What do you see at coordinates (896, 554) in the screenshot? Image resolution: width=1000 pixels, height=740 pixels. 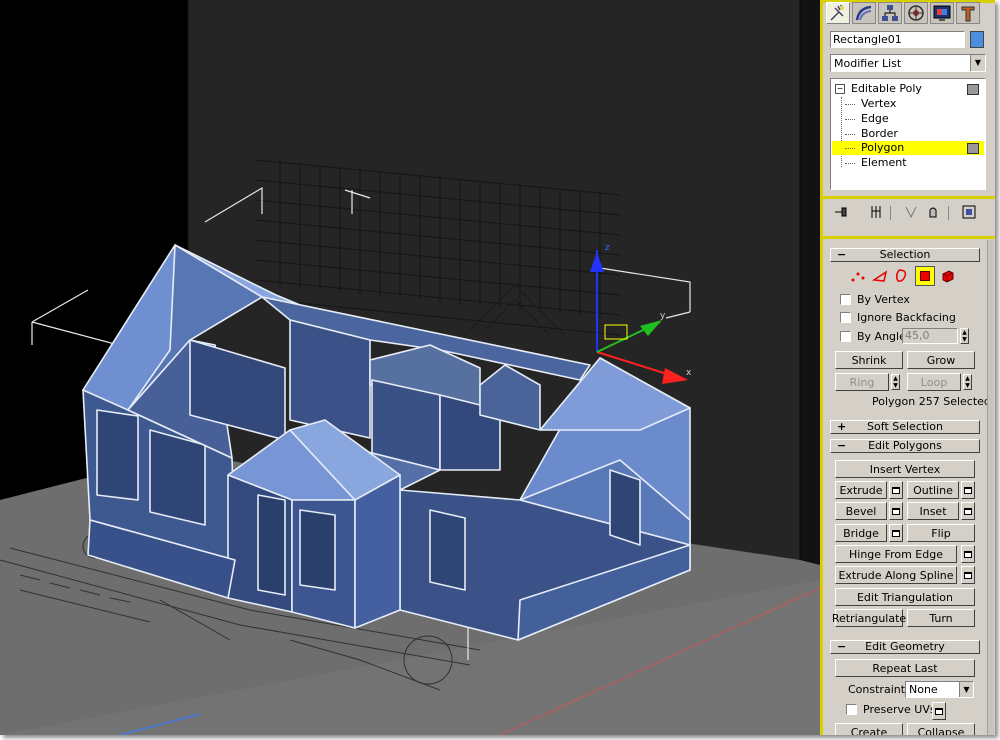 I see `hinge-from-edge-button: Hinge From Edge` at bounding box center [896, 554].